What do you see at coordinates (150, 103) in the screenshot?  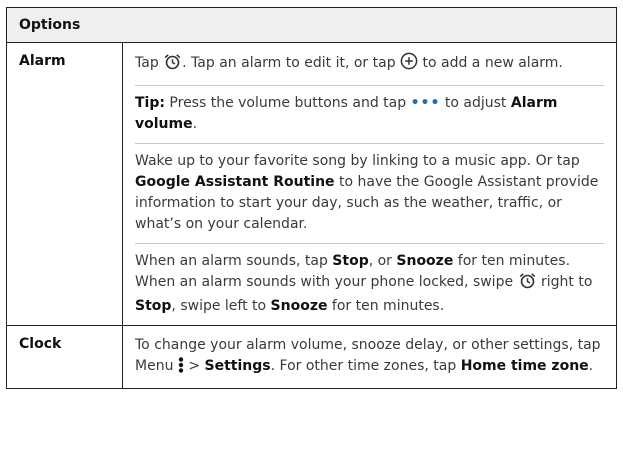 I see `tip-label: Tip:` at bounding box center [150, 103].